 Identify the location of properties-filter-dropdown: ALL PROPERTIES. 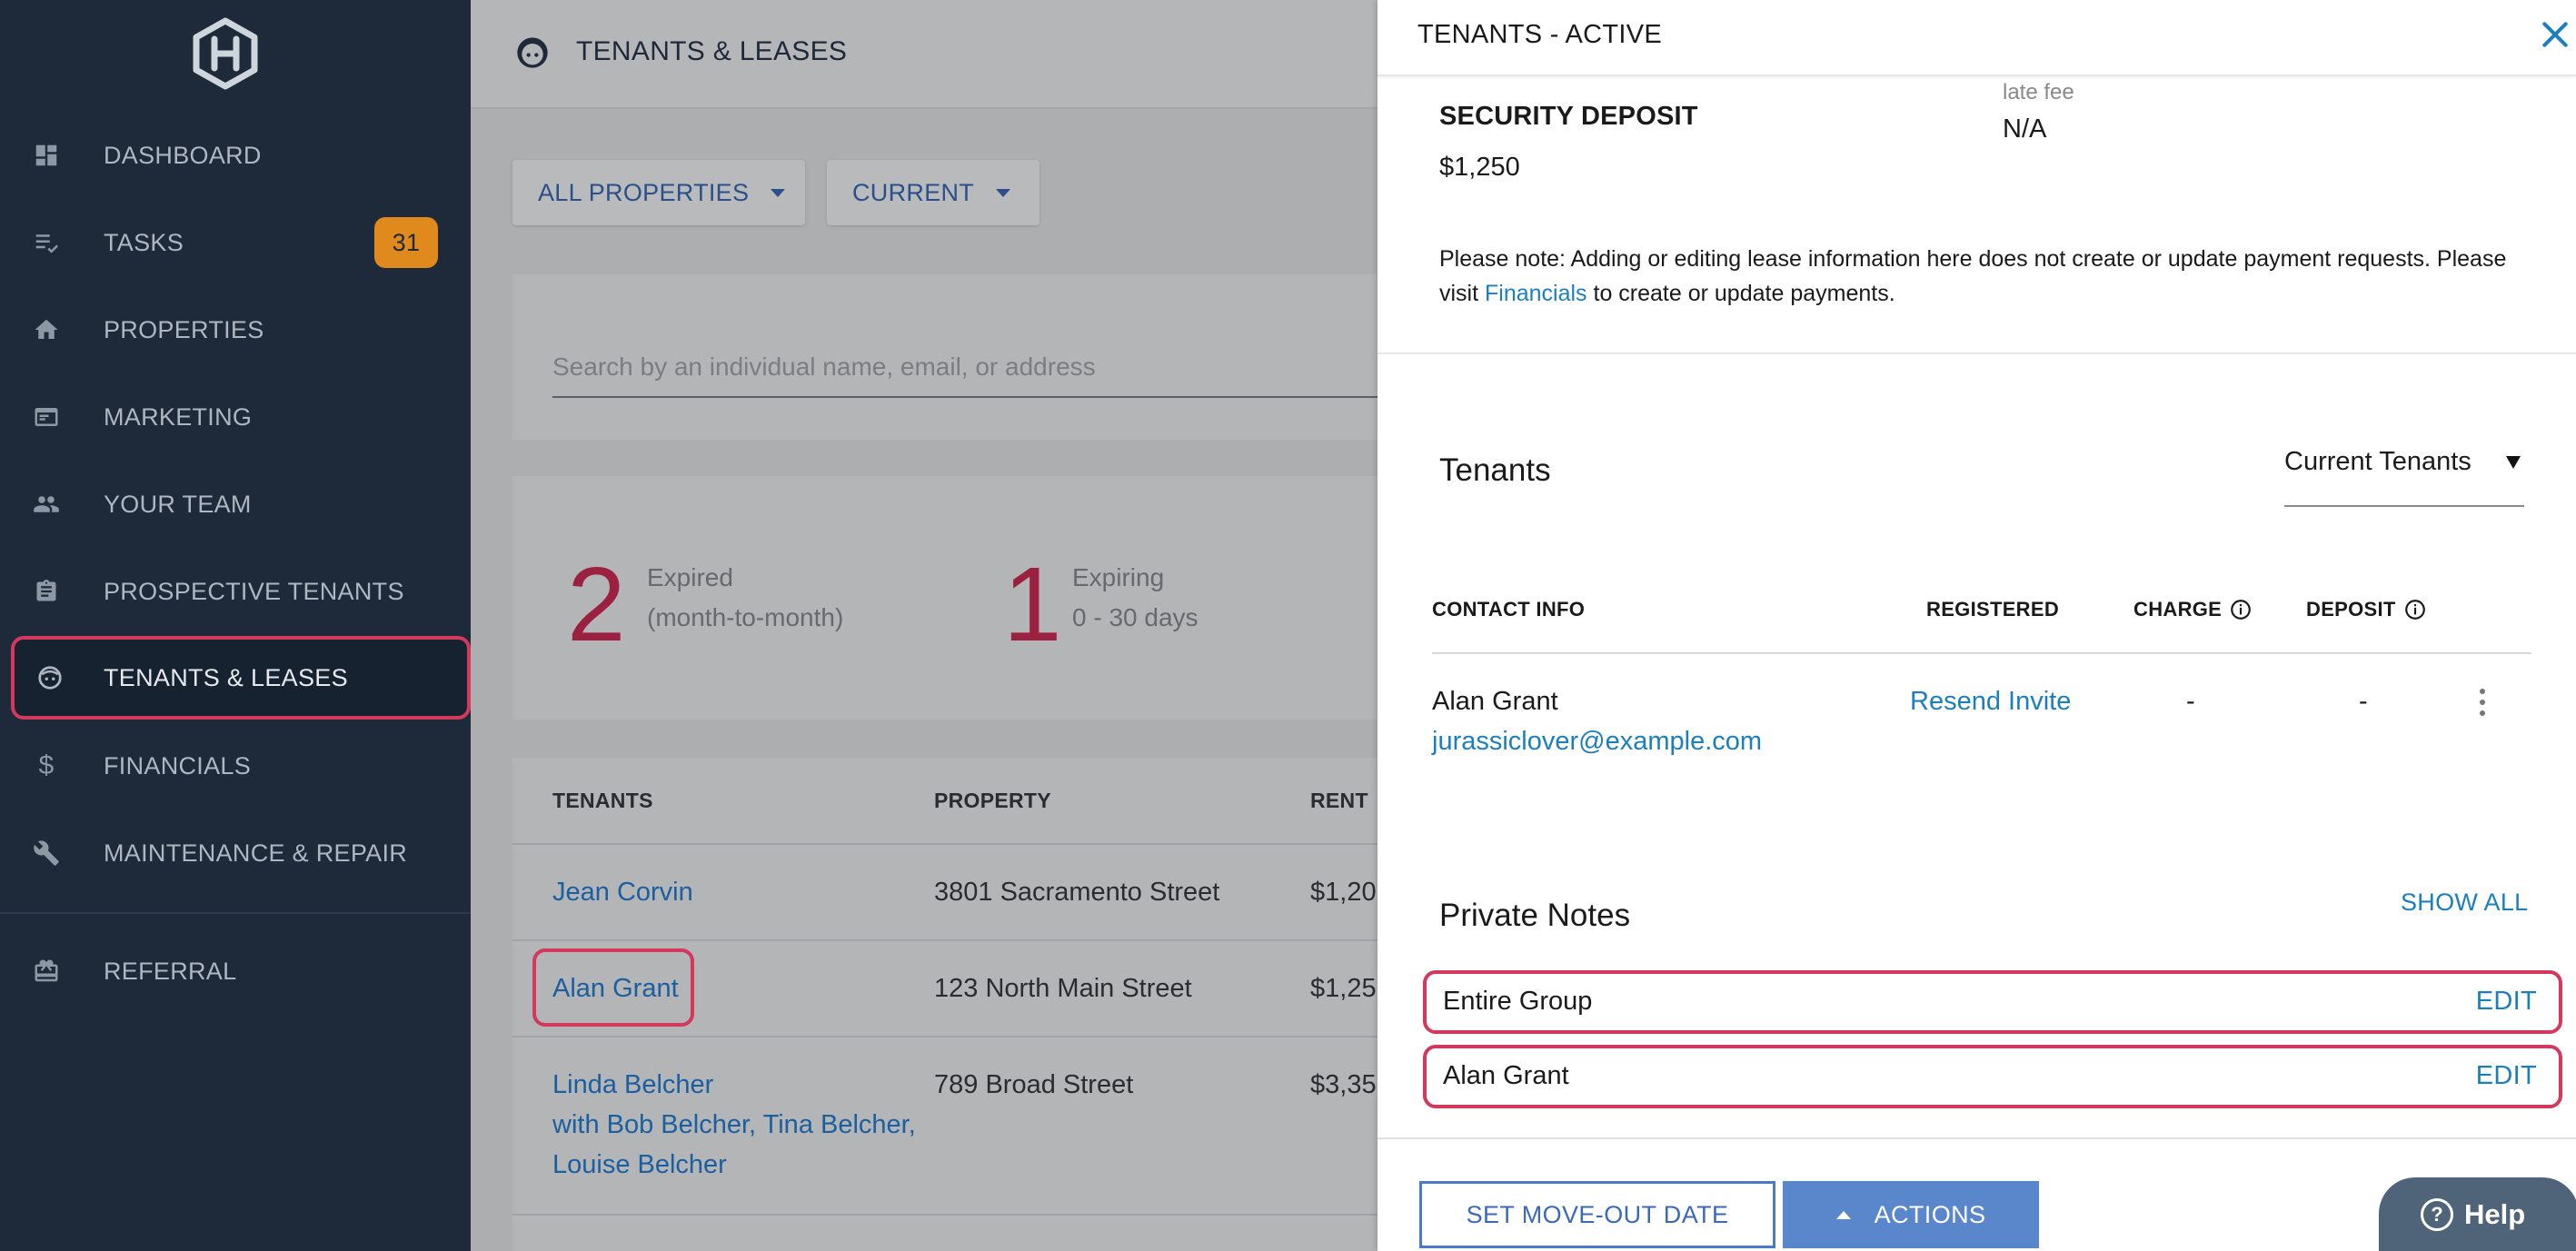
(658, 192).